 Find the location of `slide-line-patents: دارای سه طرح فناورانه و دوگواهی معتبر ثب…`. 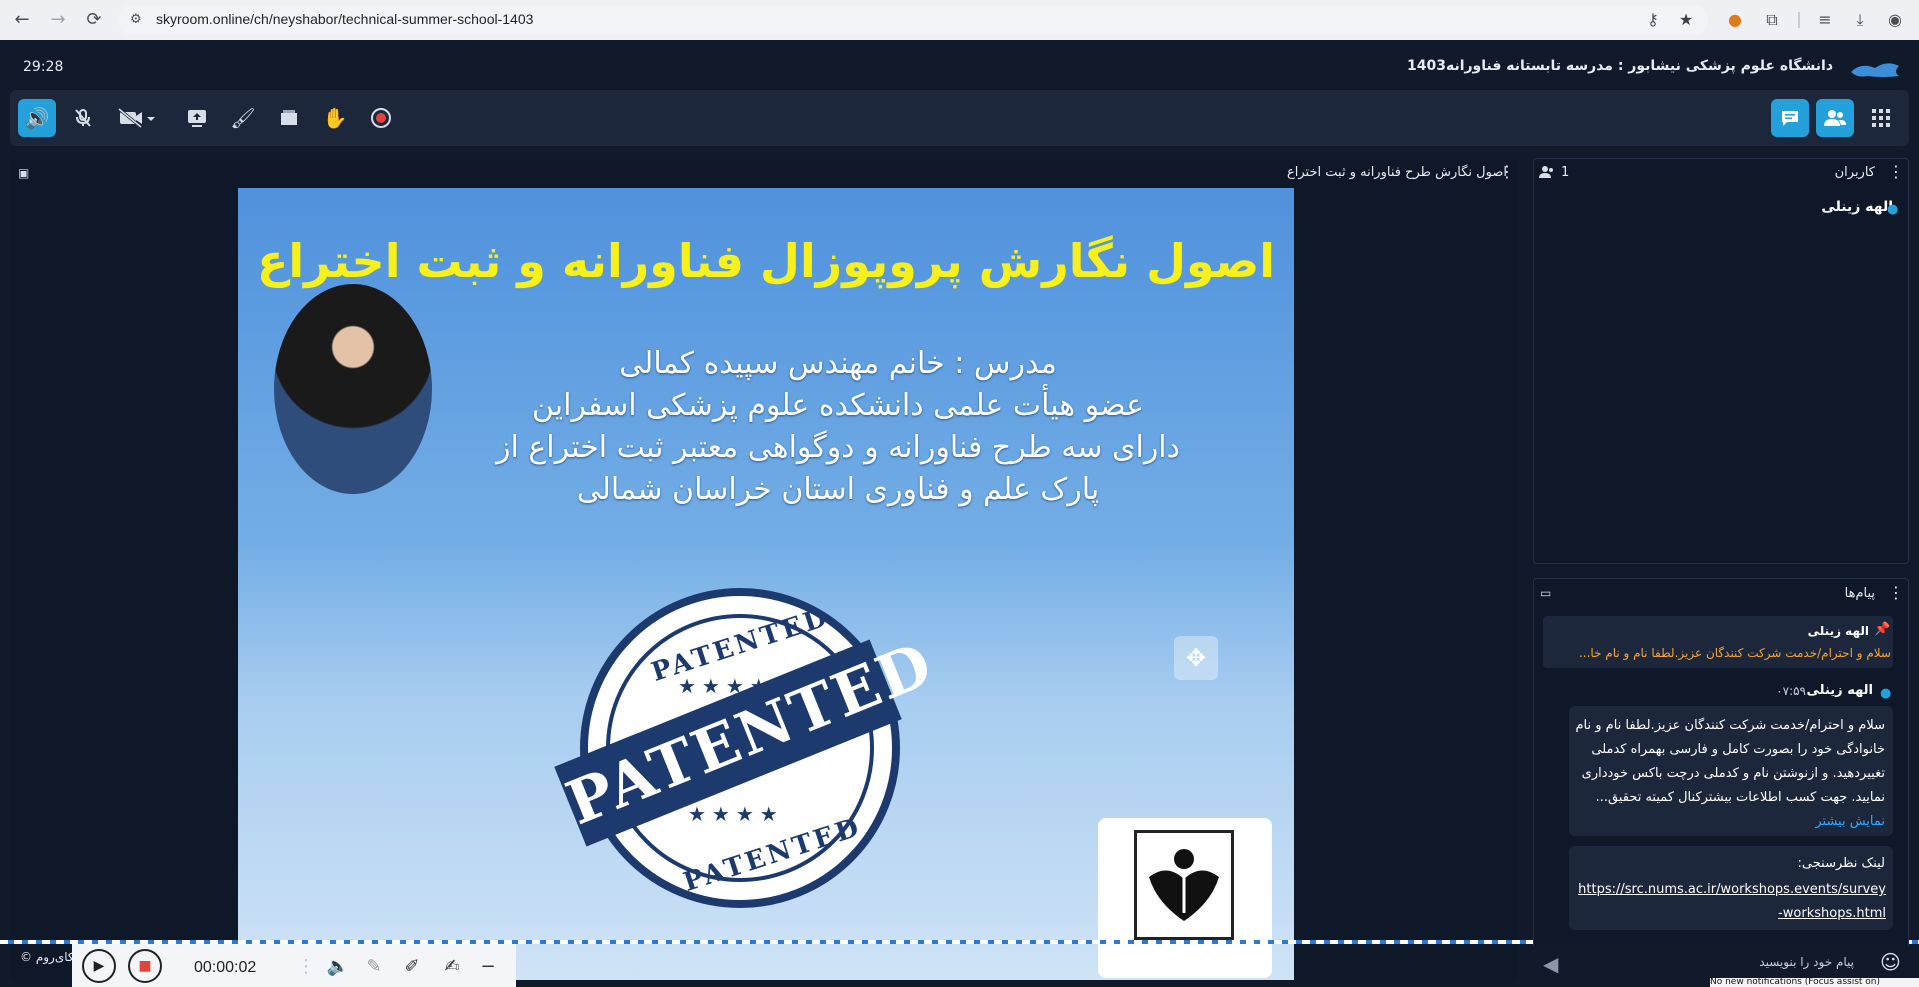

slide-line-patents: دارای سه طرح فناورانه و دوگواهی معتبر ثب… is located at coordinates (838, 447).